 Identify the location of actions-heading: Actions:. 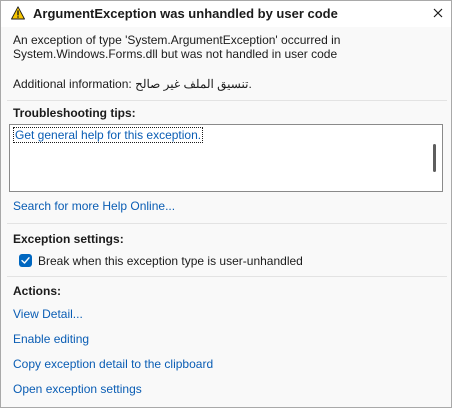
(37, 291).